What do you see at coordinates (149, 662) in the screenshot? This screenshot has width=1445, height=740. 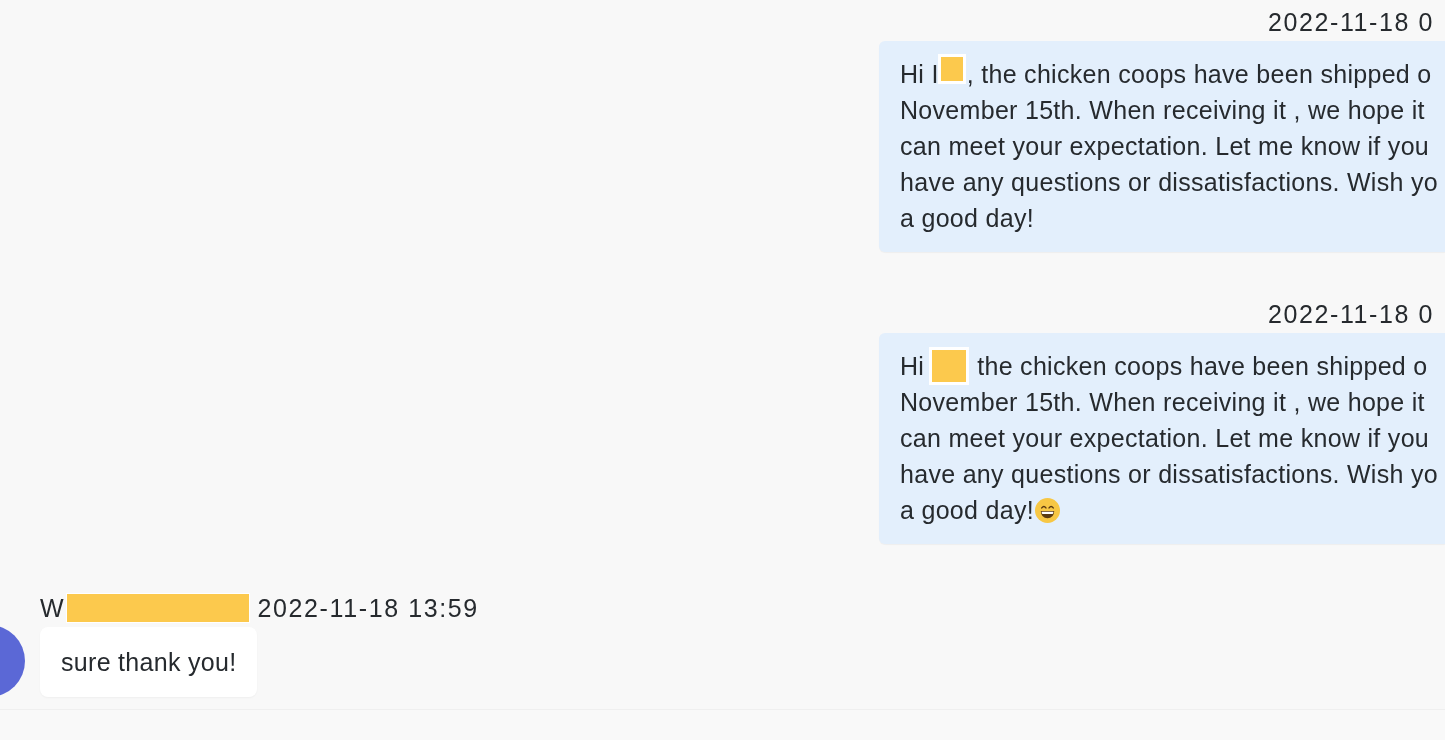 I see `message-text: sure thank you!` at bounding box center [149, 662].